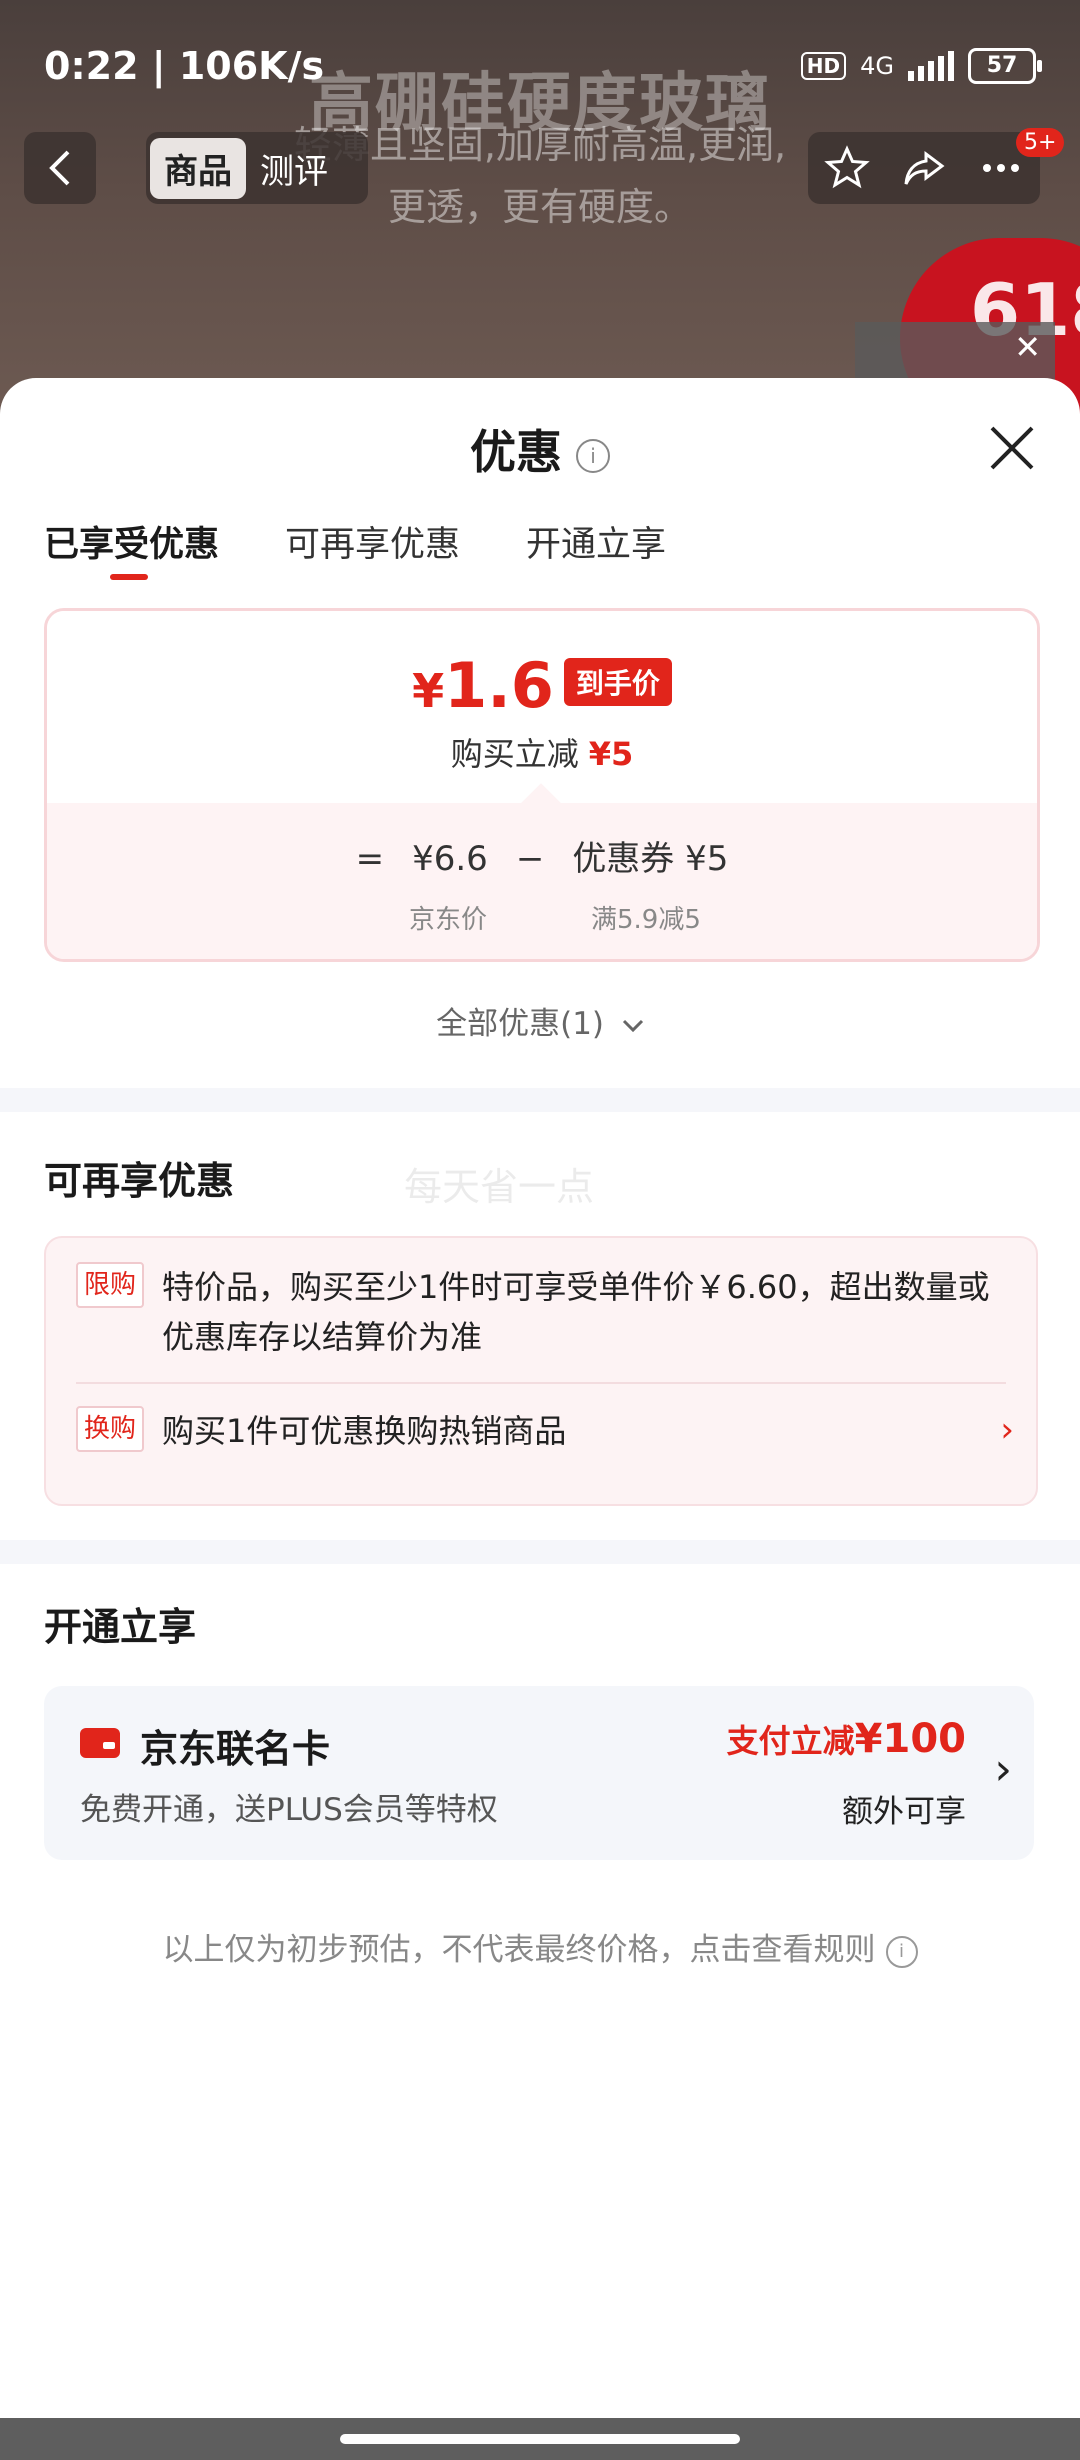 This screenshot has width=1080, height=2460. Describe the element at coordinates (877, 66) in the screenshot. I see `network-label: 4G` at that location.